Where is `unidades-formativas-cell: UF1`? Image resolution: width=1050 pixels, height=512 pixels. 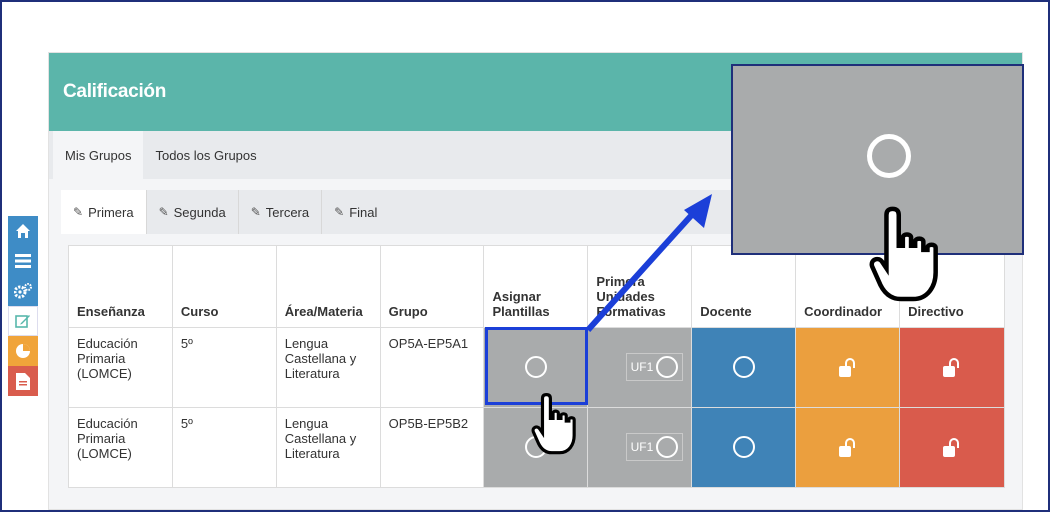
unidades-formativas-cell: UF1 is located at coordinates (640, 447).